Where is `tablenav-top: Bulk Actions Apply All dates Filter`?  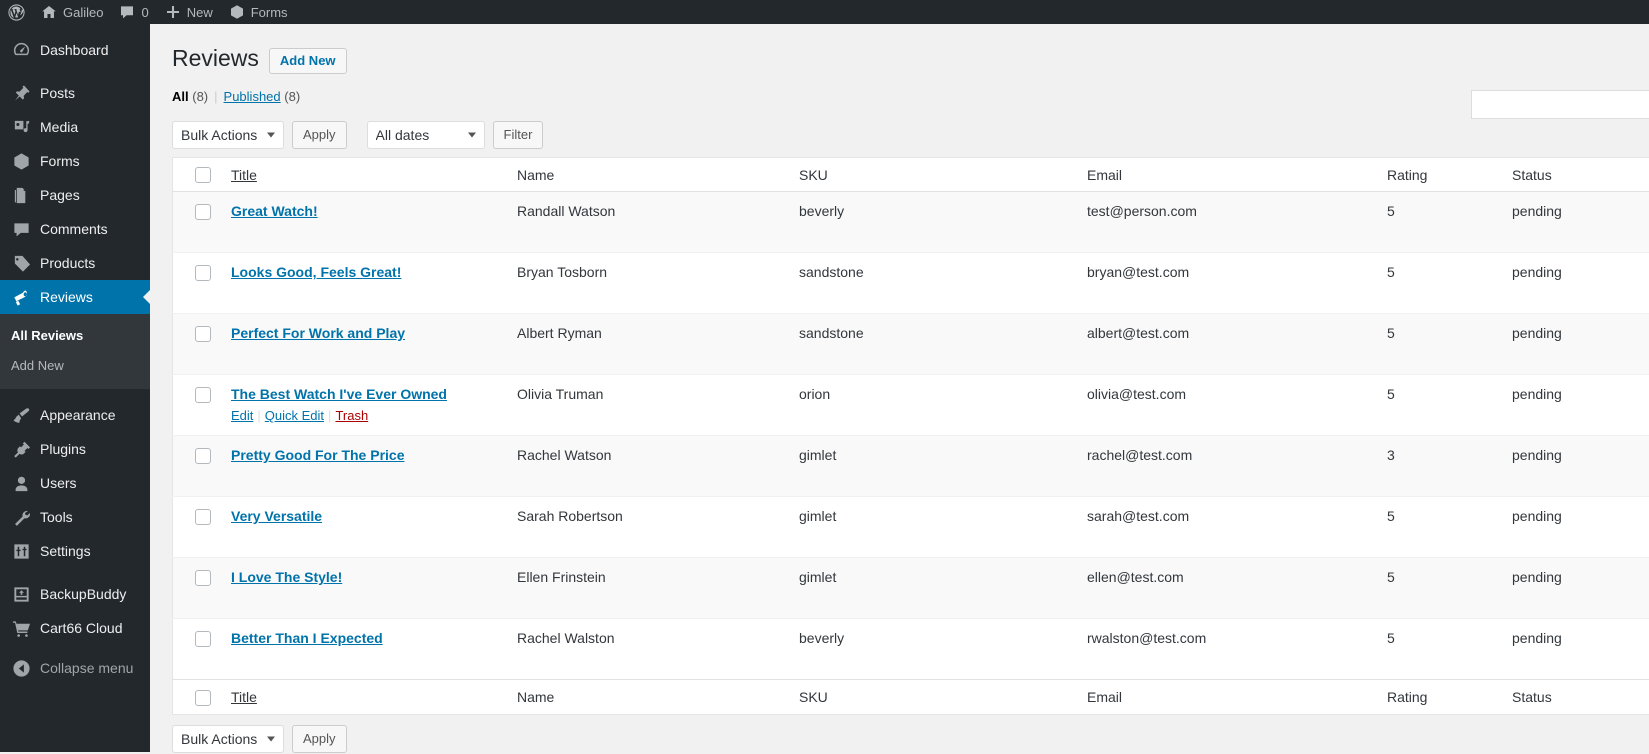 tablenav-top: Bulk Actions Apply All dates Filter is located at coordinates (910, 135).